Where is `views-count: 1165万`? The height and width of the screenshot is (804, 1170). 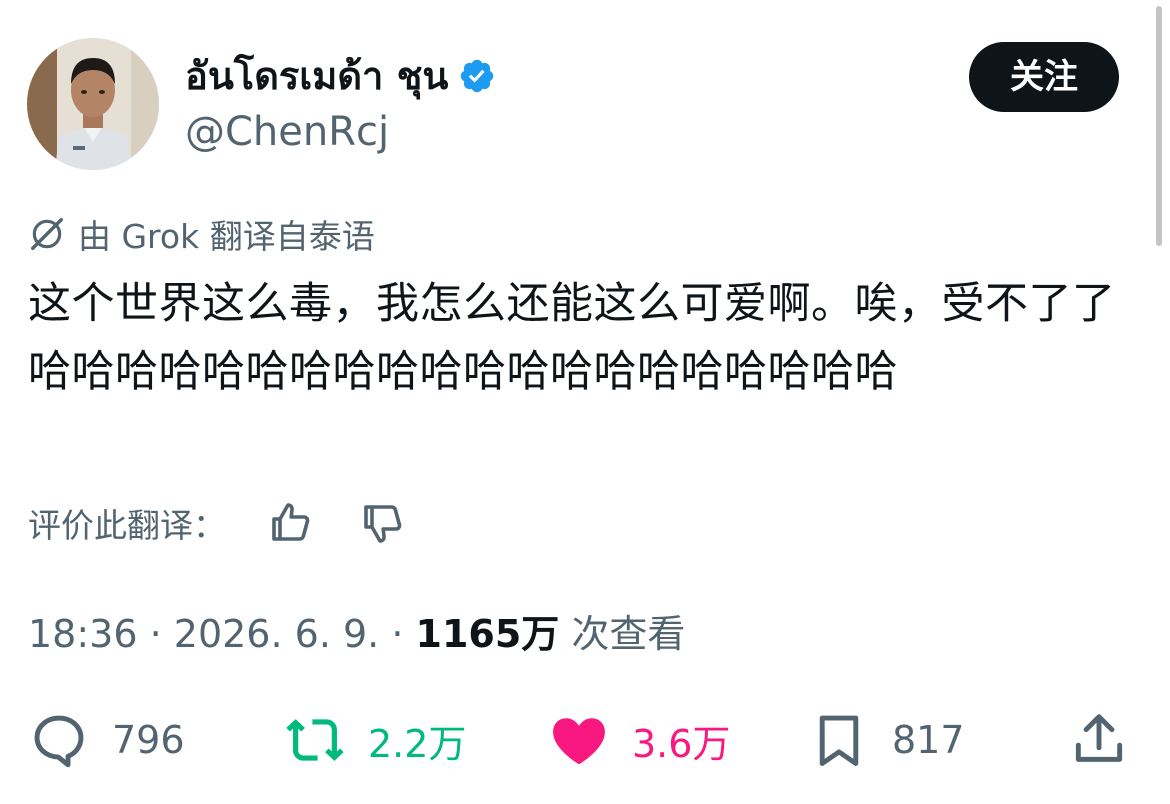 views-count: 1165万 is located at coordinates (487, 634).